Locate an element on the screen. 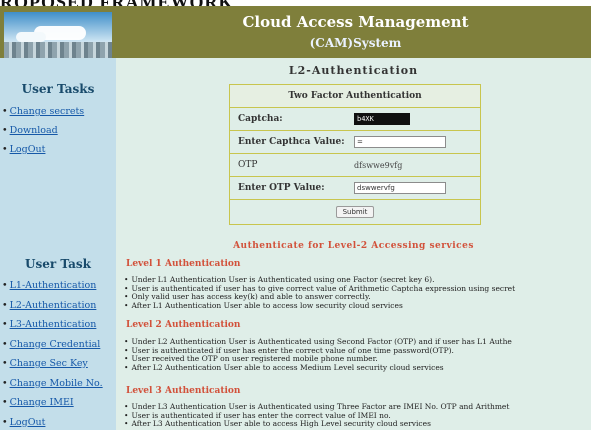  sidebar-group2-title: User Task is located at coordinates (58, 264).